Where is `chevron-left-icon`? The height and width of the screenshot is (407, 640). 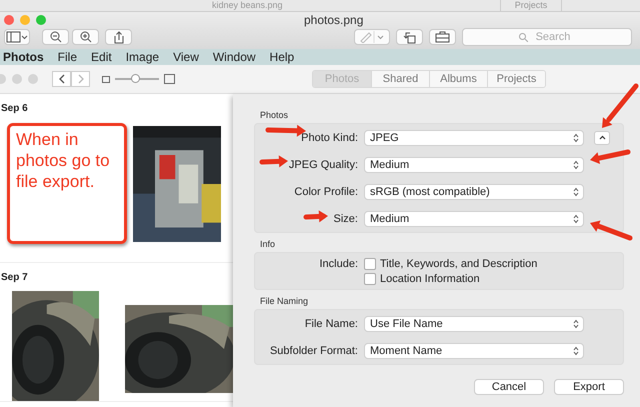 chevron-left-icon is located at coordinates (61, 79).